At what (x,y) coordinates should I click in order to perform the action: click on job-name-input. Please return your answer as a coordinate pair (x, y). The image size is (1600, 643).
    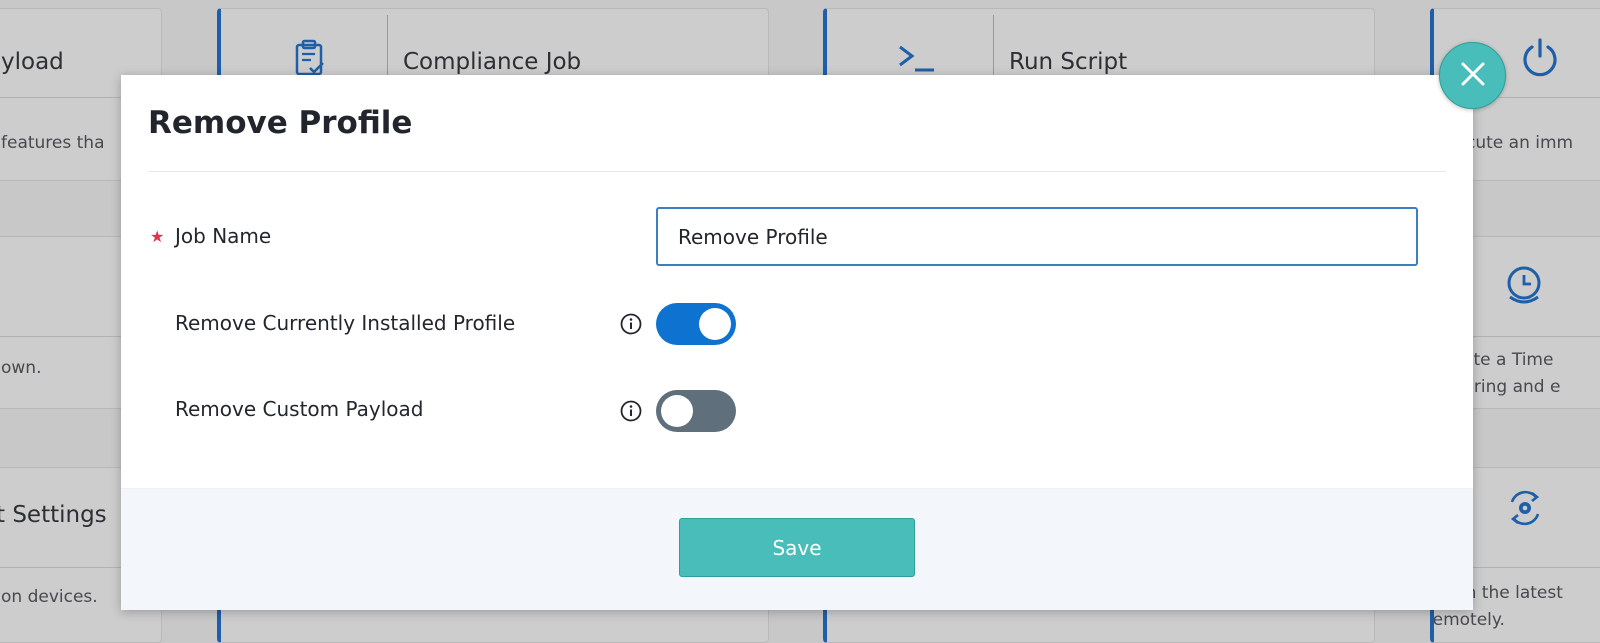
    Looking at the image, I should click on (1037, 236).